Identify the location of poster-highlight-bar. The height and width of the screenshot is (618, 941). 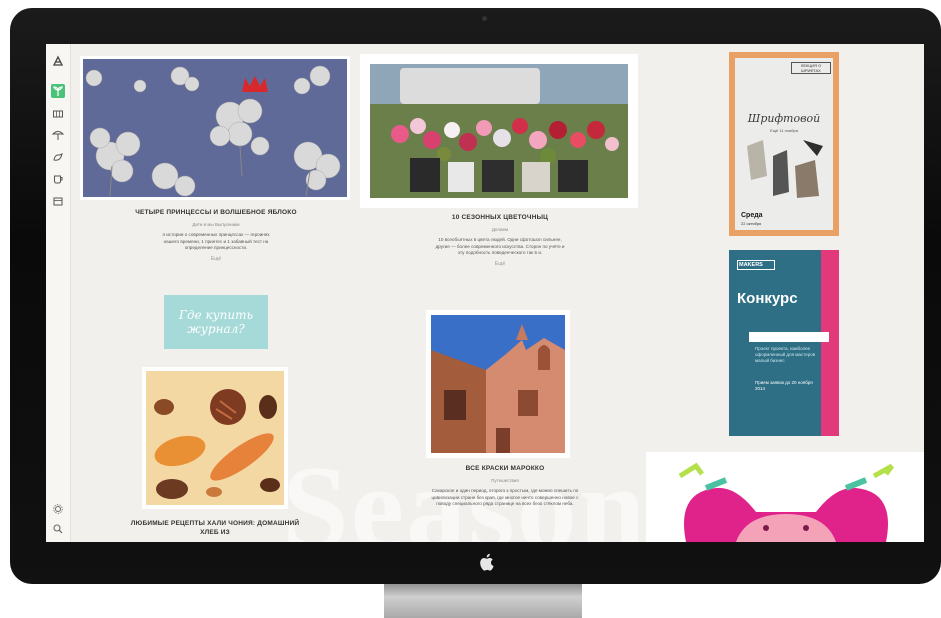
(789, 337).